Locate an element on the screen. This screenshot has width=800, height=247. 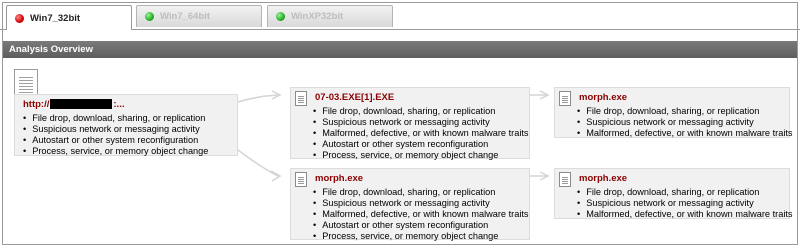
tab-label: WinXP32bit is located at coordinates (317, 16).